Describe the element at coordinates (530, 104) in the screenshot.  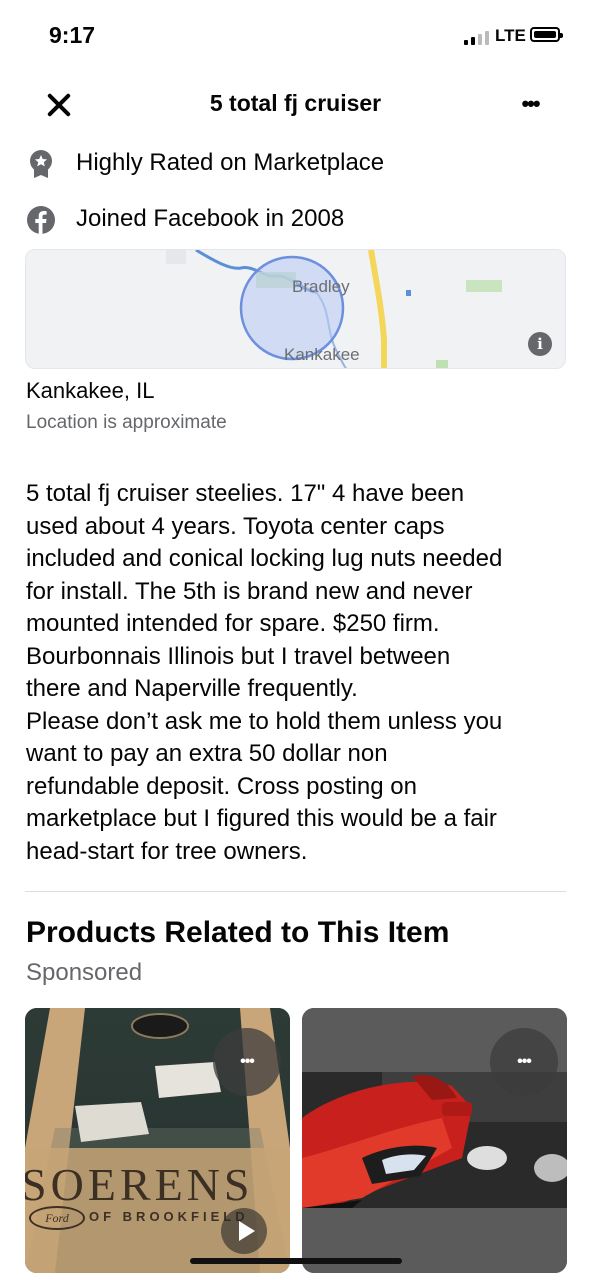
I see `more-options-button: •••` at that location.